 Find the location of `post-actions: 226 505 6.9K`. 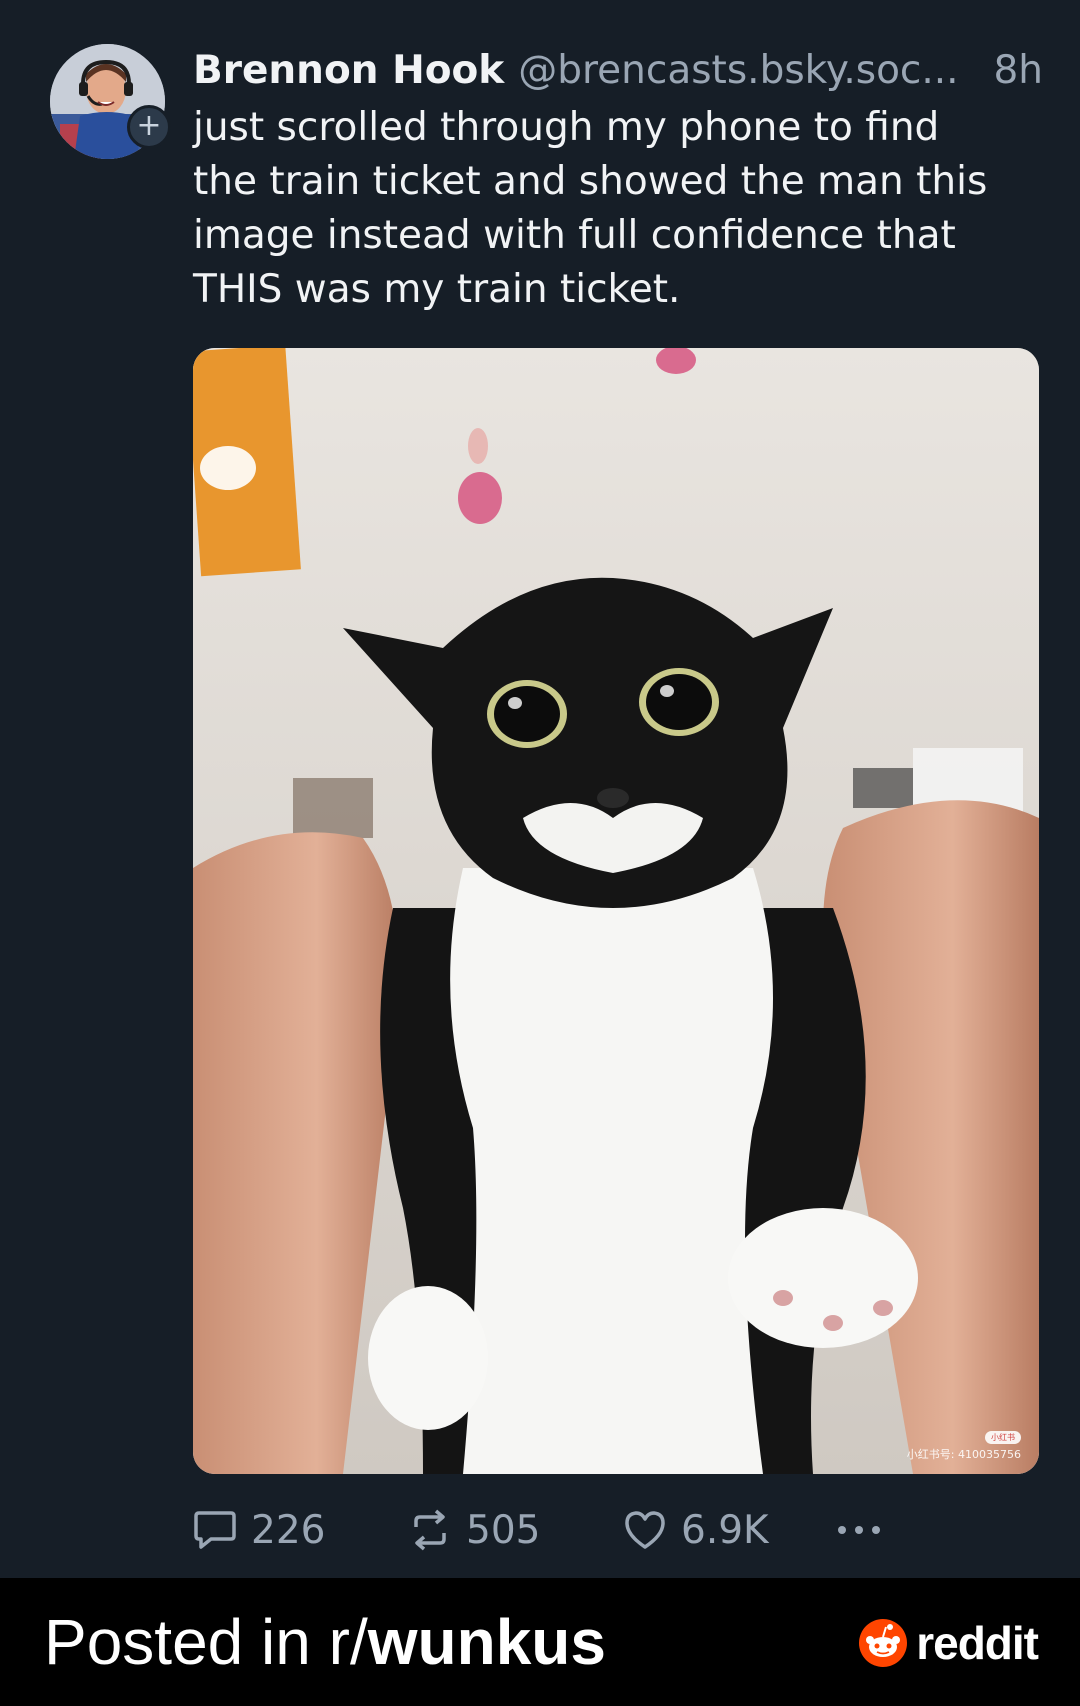

post-actions: 226 505 6.9K is located at coordinates (618, 1530).